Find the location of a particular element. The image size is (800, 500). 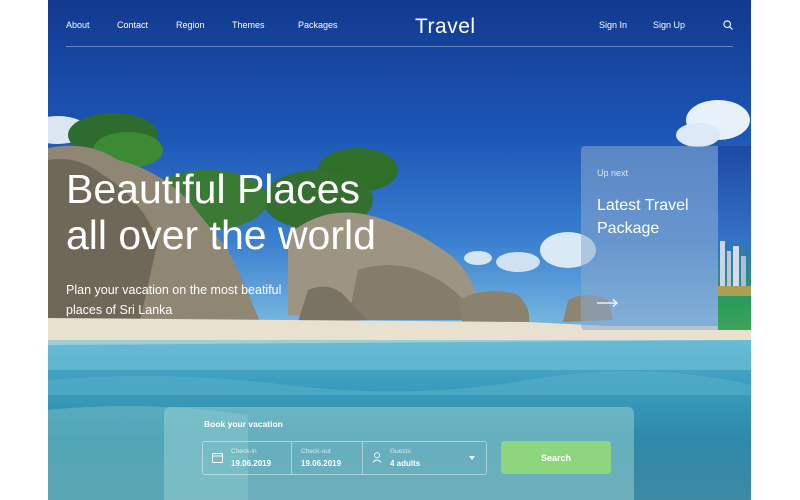

up-next-card: Up next Latest Travel Package is located at coordinates (649, 238).